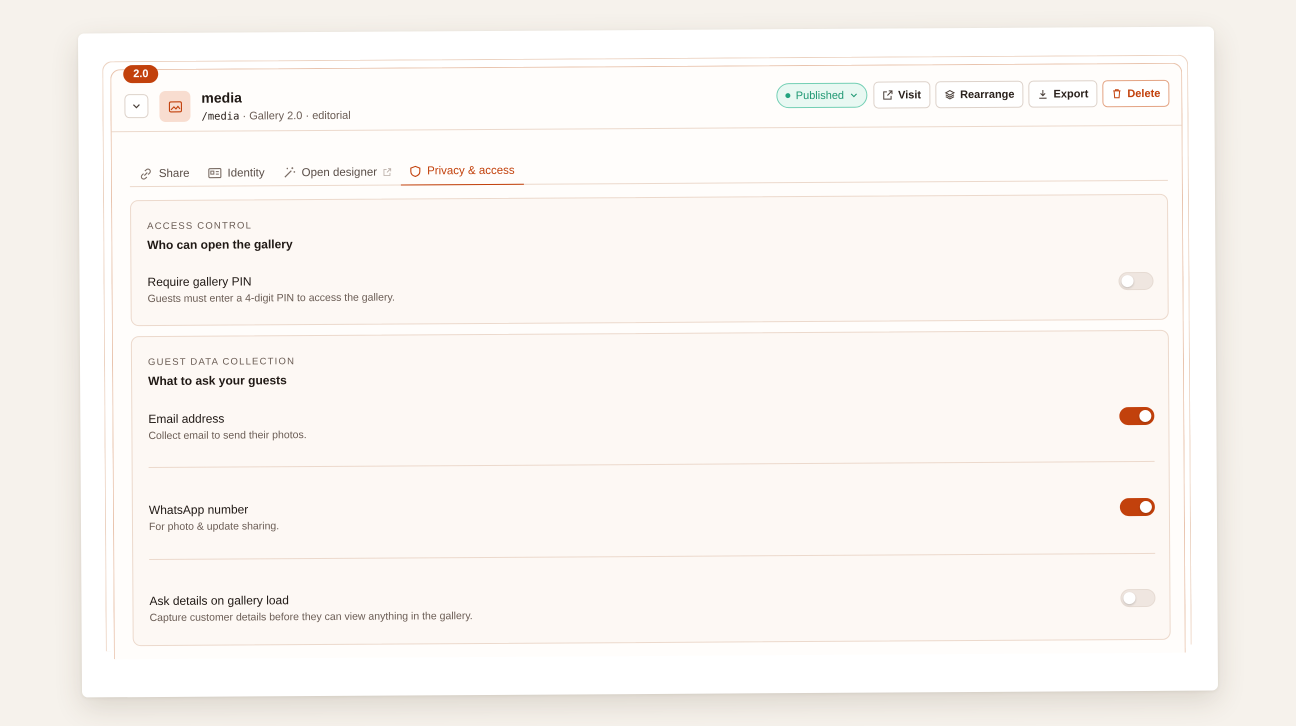  What do you see at coordinates (214, 173) in the screenshot?
I see `id-card-icon` at bounding box center [214, 173].